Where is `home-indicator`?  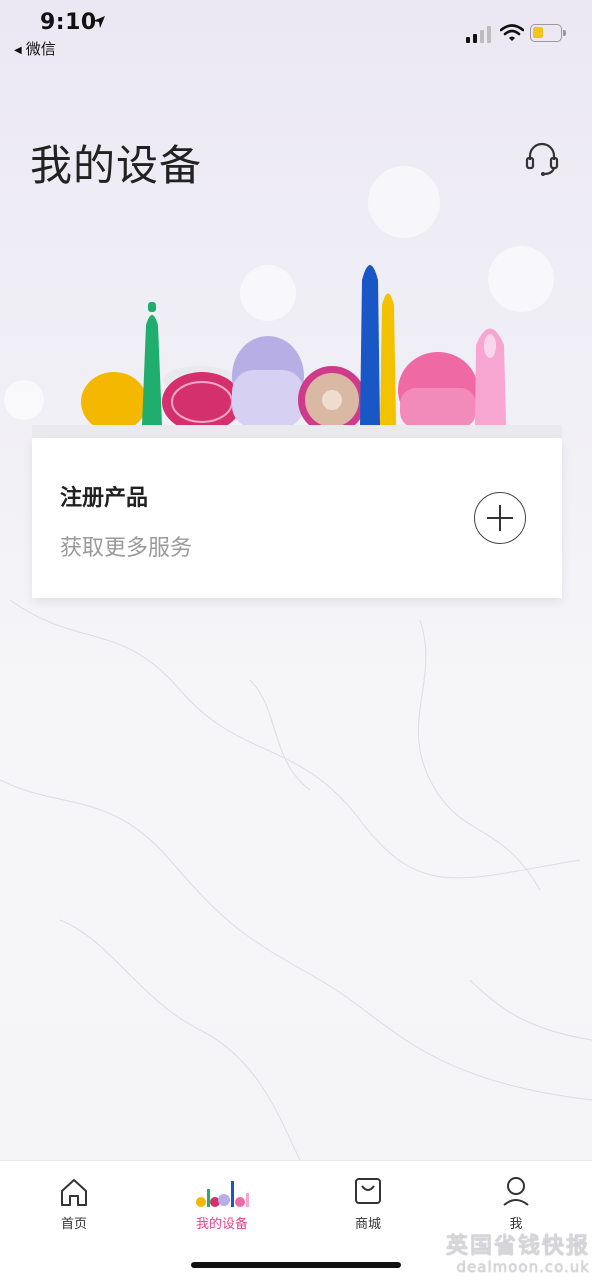 home-indicator is located at coordinates (296, 1265).